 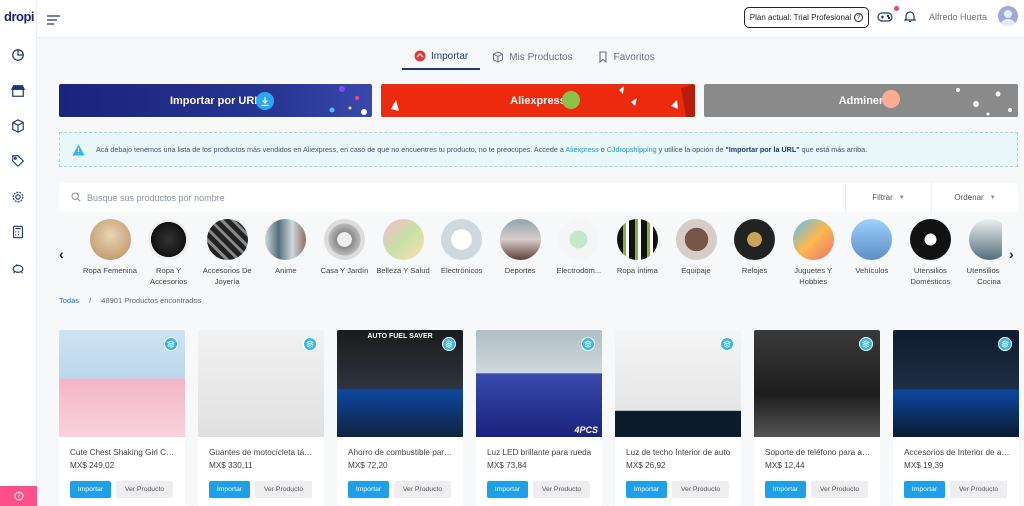 What do you see at coordinates (785, 465) in the screenshot?
I see `product-price: MX$ 12,44` at bounding box center [785, 465].